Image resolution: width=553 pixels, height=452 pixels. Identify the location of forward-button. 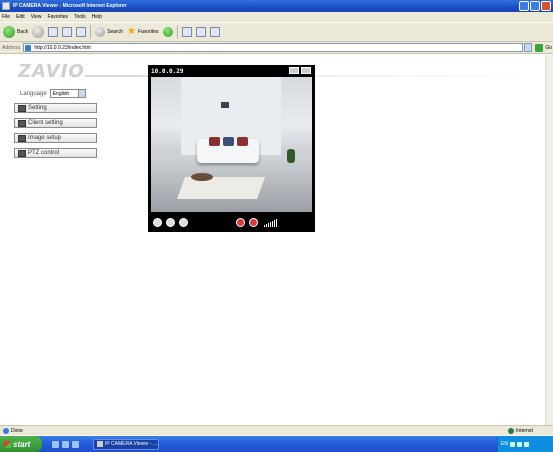
(38, 32).